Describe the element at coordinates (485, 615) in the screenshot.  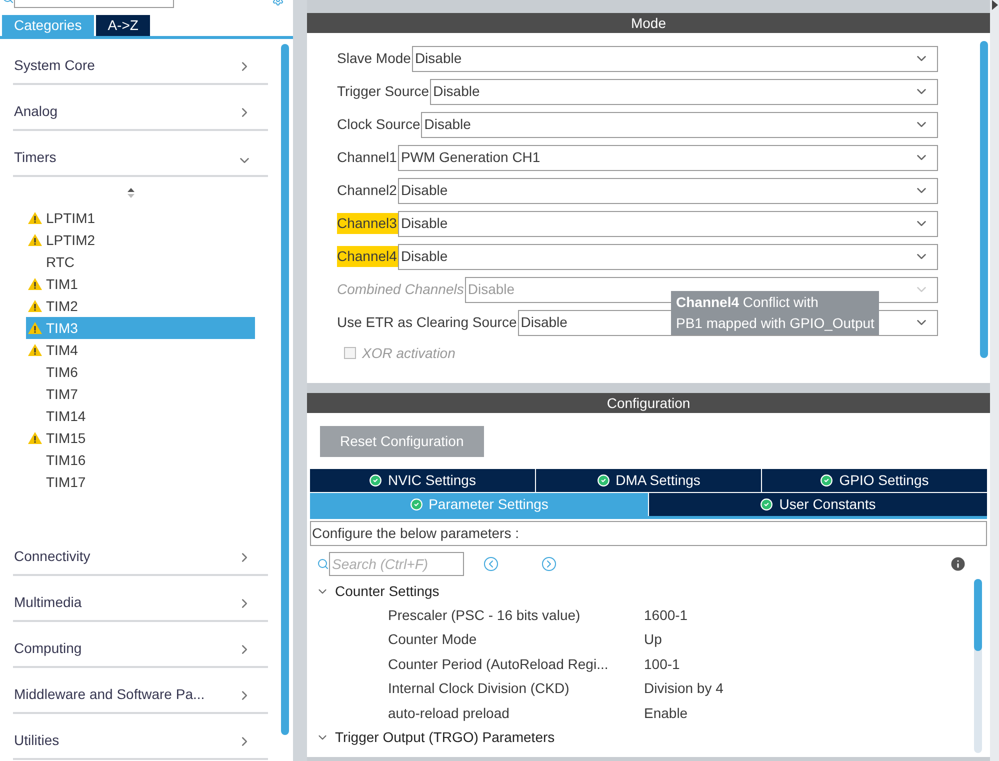
I see `parameter-name: Prescaler (PSC - 16 bits value)` at that location.